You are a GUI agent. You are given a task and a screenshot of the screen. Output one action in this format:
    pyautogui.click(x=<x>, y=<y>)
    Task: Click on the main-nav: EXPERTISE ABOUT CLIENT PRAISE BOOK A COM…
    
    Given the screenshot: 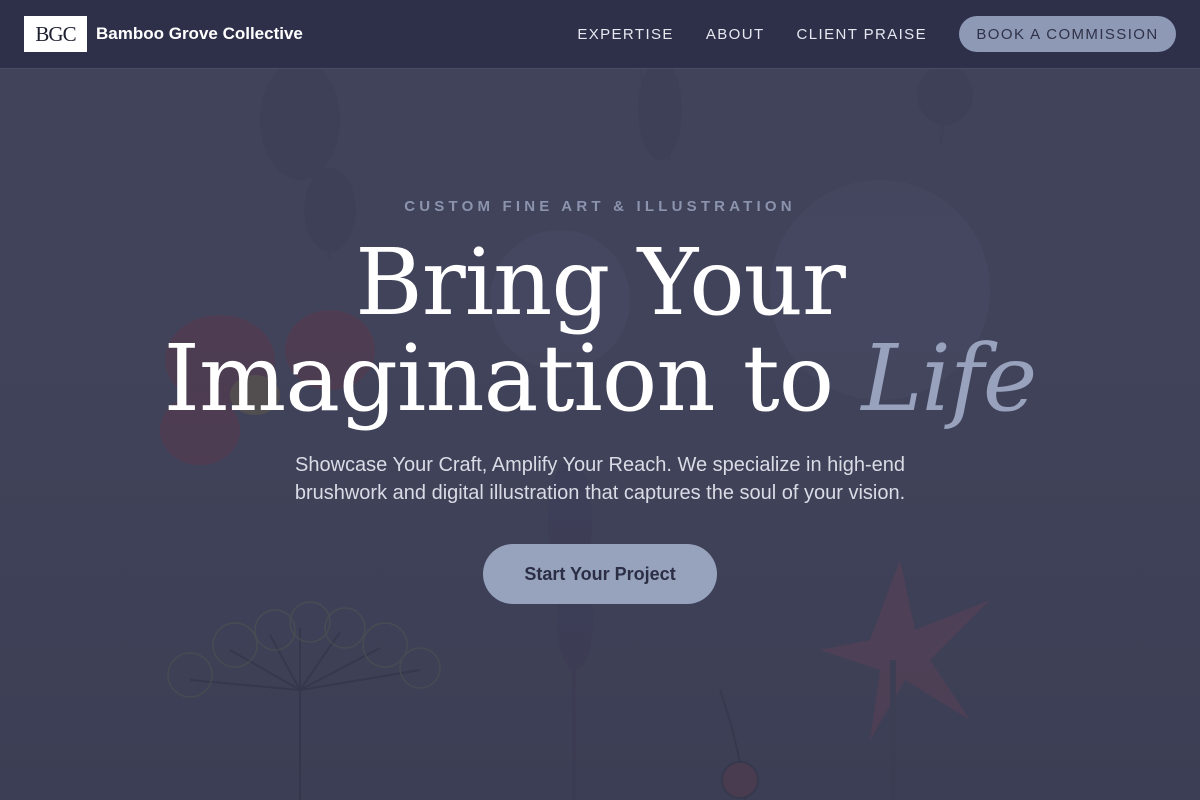 What is the action you would take?
    pyautogui.click(x=876, y=34)
    